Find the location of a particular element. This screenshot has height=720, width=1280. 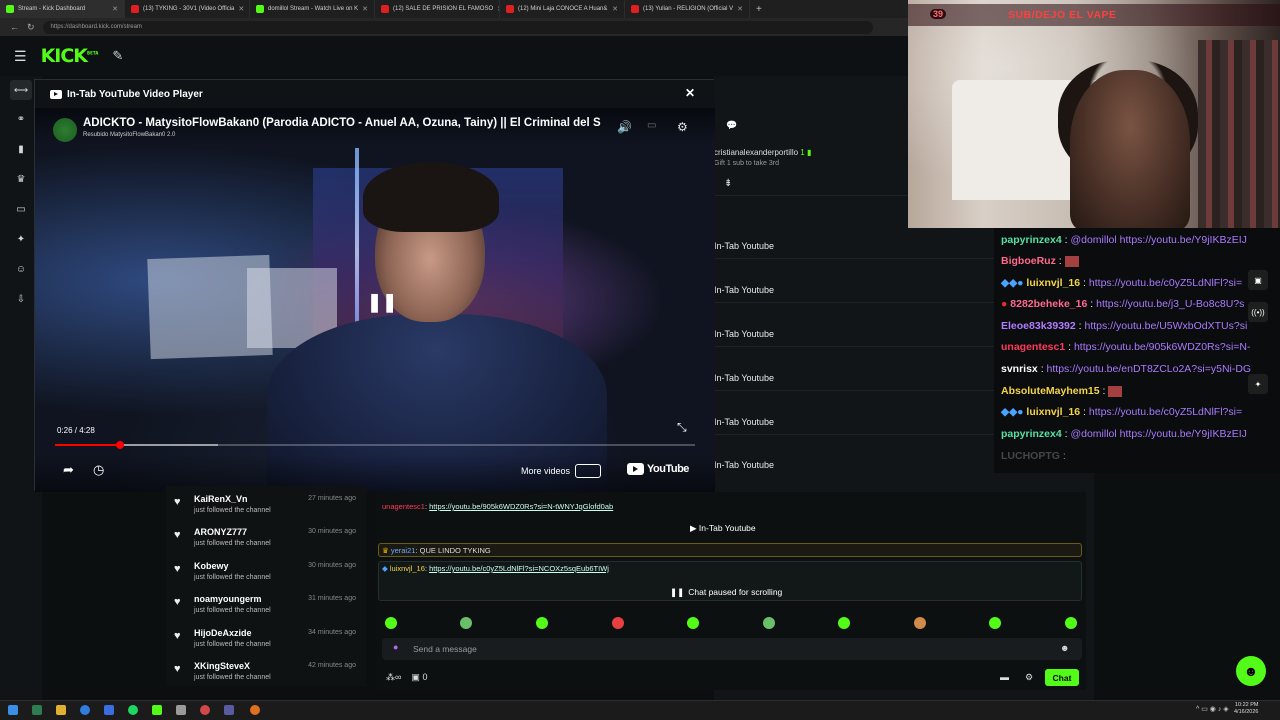

folder-icon is located at coordinates (61, 710).